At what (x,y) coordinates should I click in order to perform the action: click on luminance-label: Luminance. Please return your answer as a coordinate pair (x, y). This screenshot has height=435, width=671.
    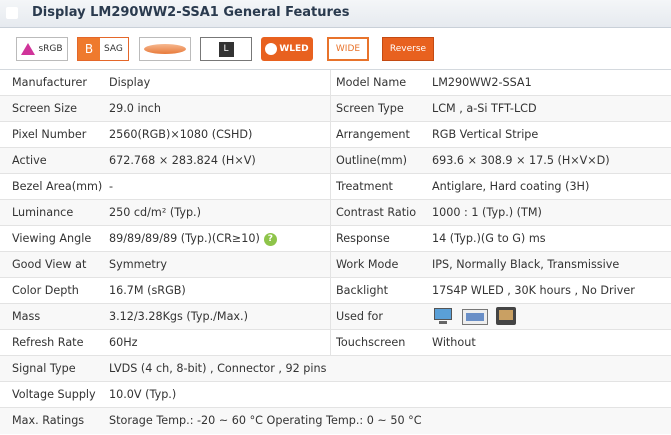
    Looking at the image, I should click on (43, 212).